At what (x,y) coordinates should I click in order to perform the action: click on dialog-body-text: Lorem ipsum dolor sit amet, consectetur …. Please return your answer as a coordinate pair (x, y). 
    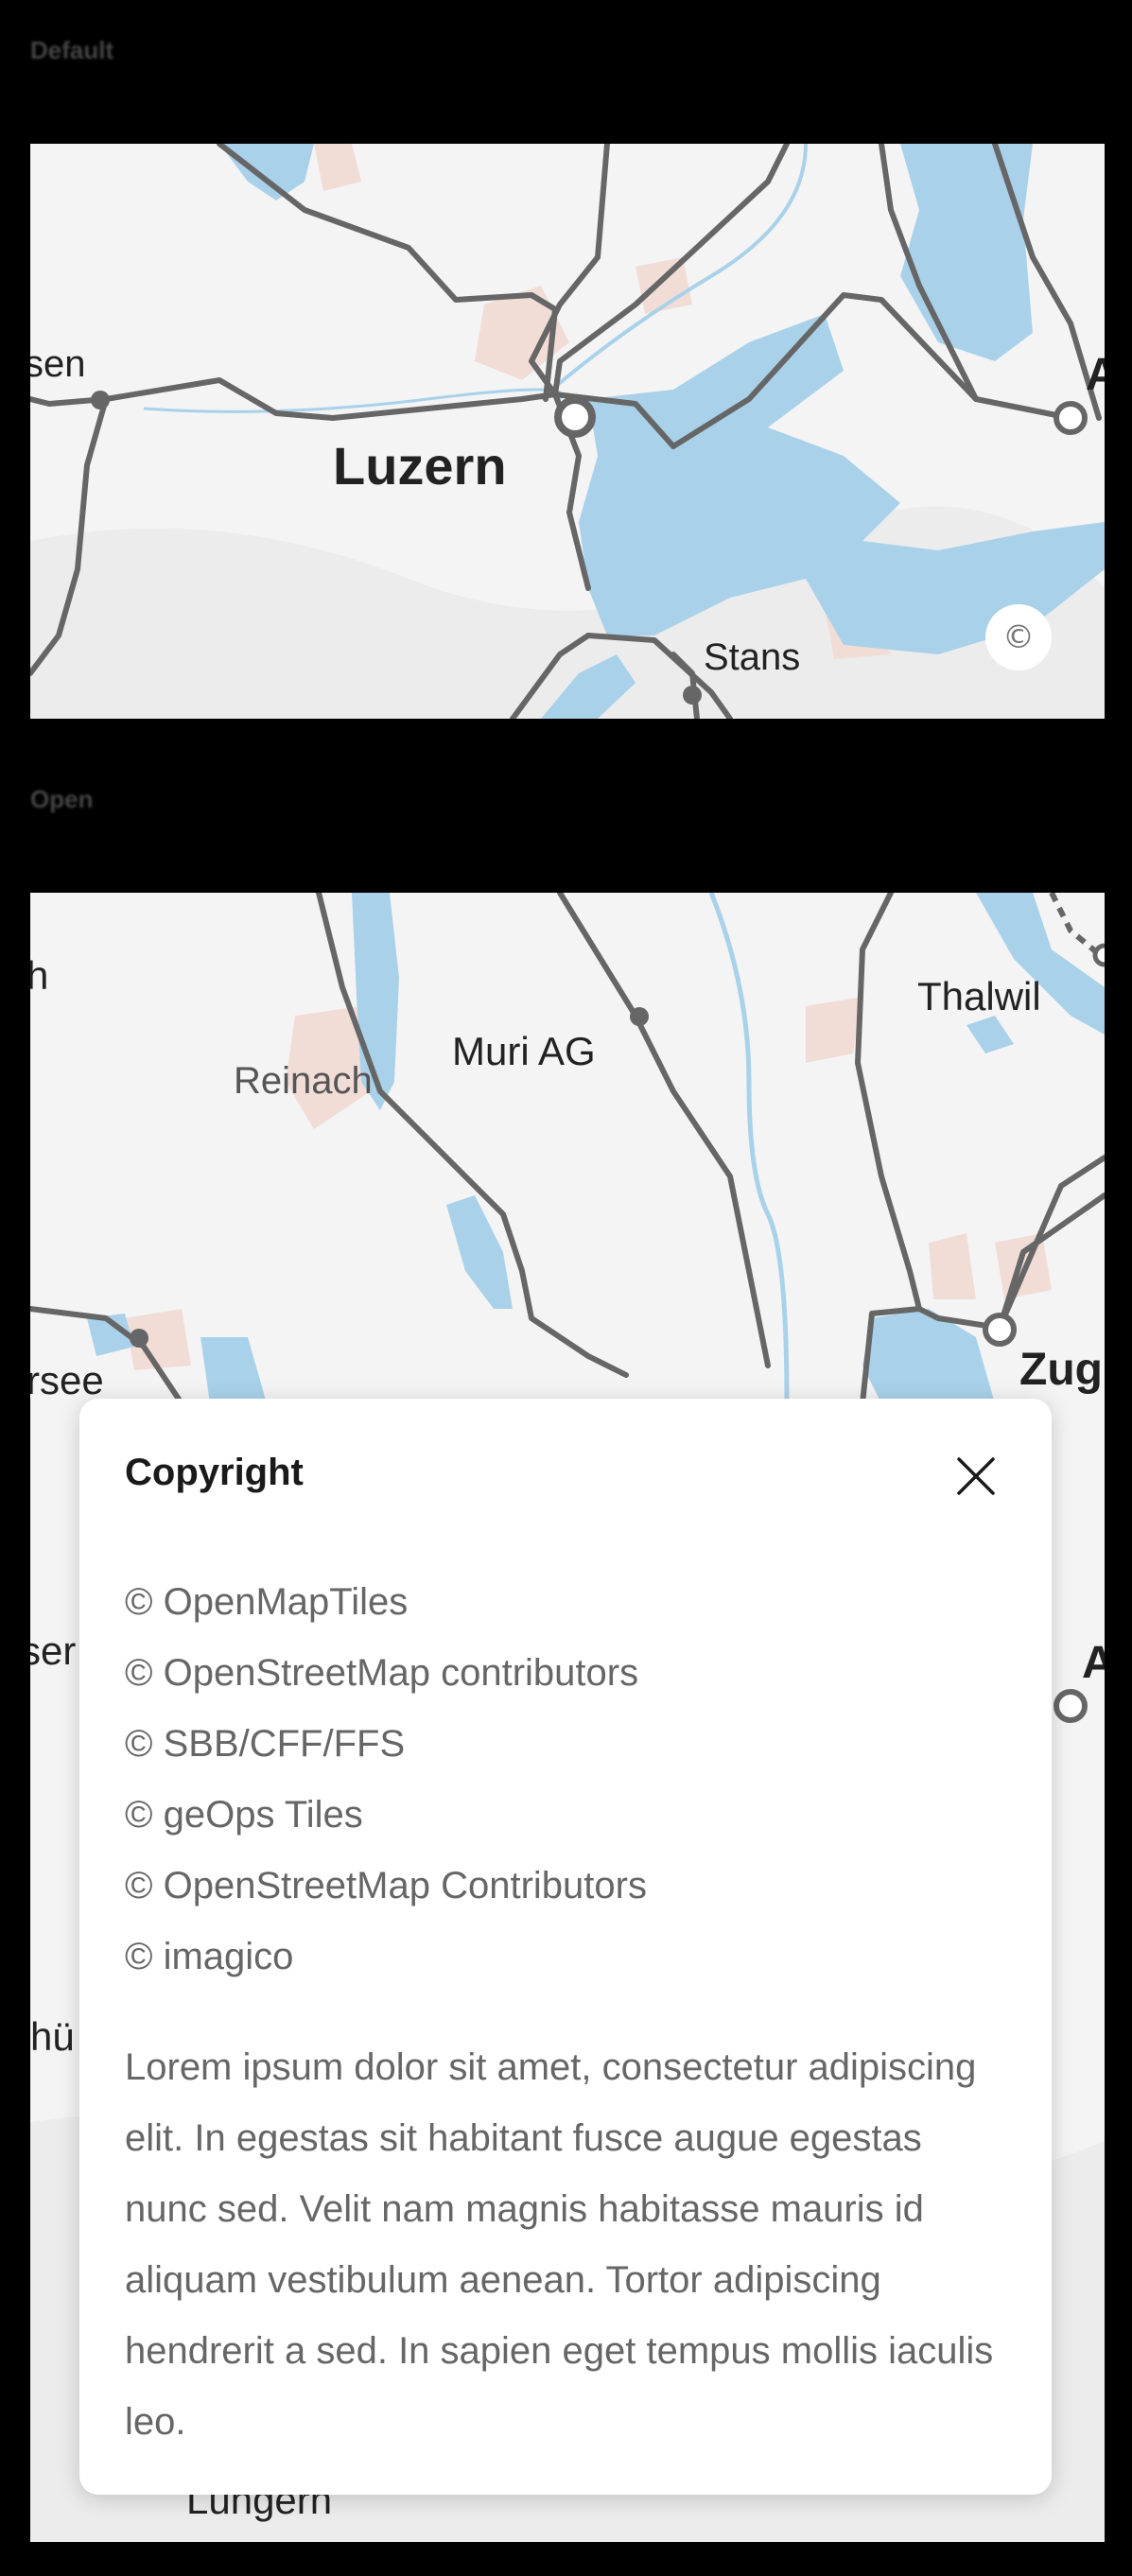
    Looking at the image, I should click on (559, 2244).